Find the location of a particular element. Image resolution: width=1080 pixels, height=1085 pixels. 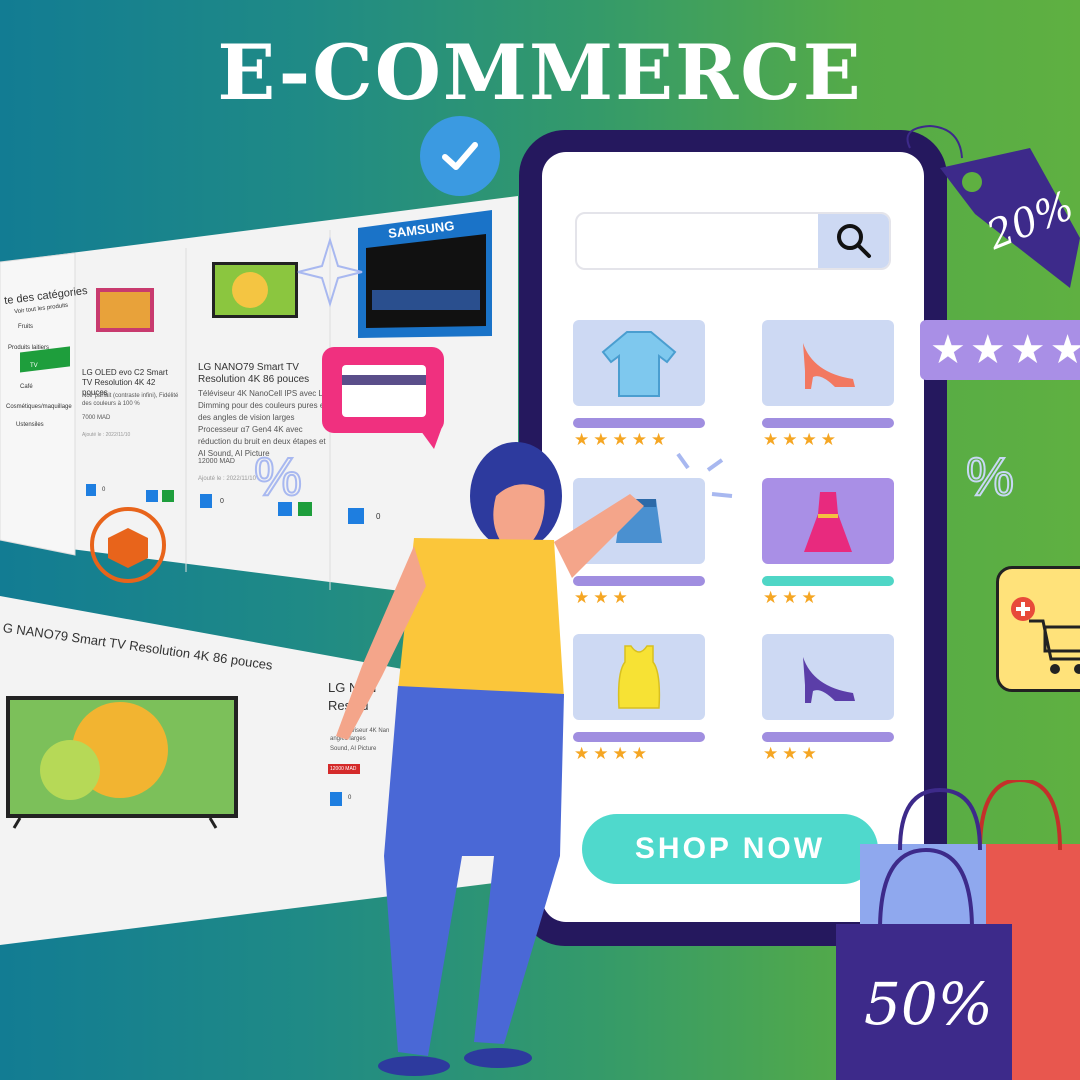

dress-icon is located at coordinates (828, 522).